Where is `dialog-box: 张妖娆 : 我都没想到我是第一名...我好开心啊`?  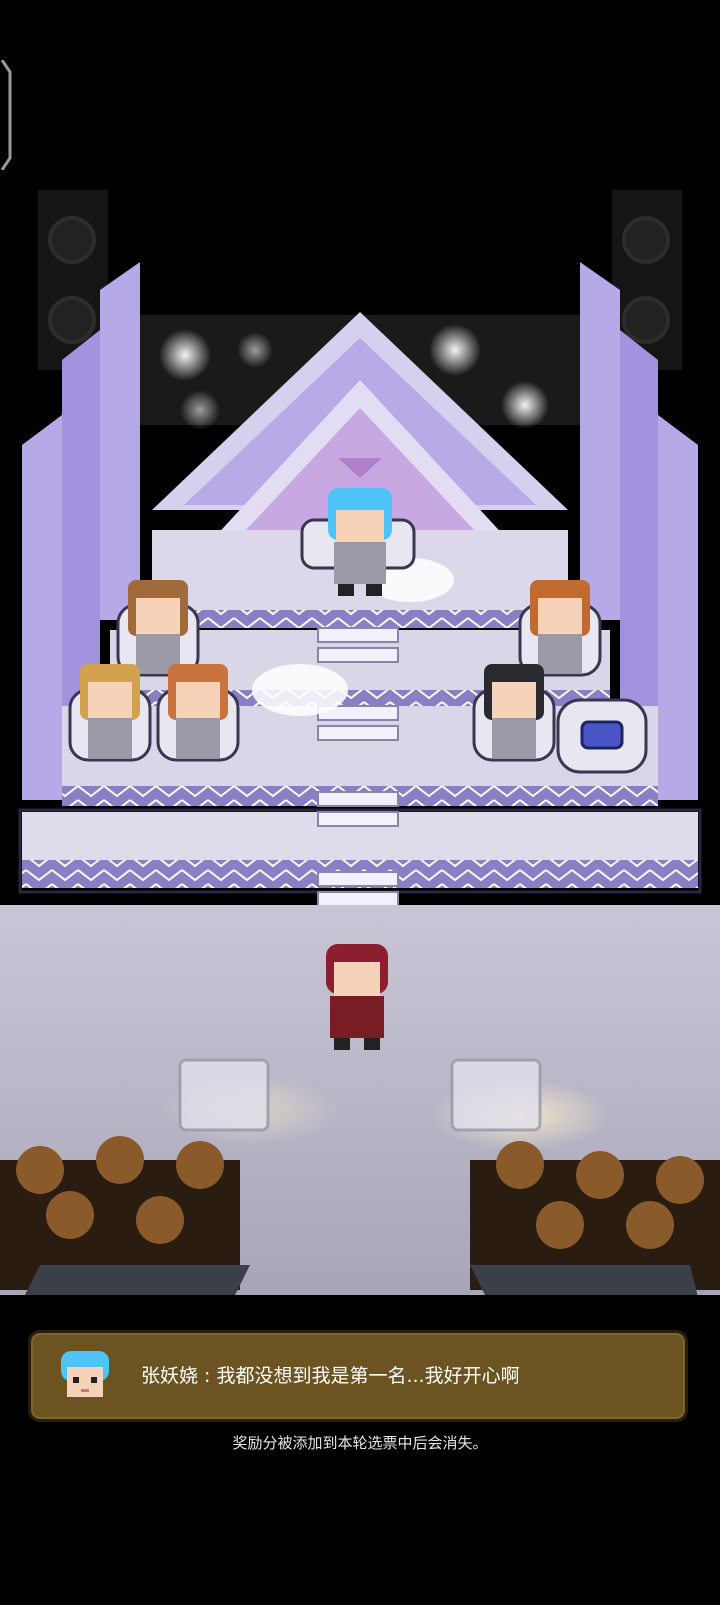 dialog-box: 张妖娆 : 我都没想到我是第一名...我好开心啊 is located at coordinates (358, 1376).